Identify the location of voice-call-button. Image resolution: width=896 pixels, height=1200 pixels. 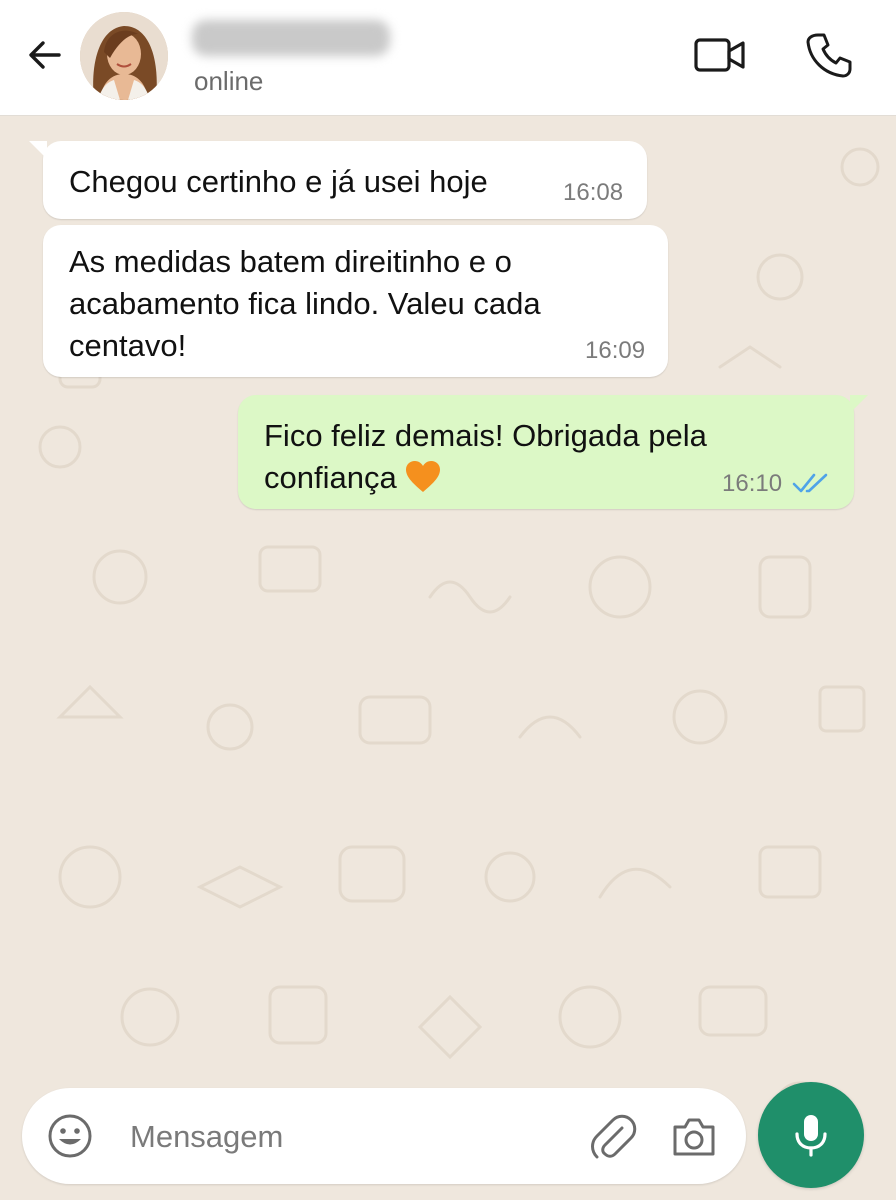
(829, 55).